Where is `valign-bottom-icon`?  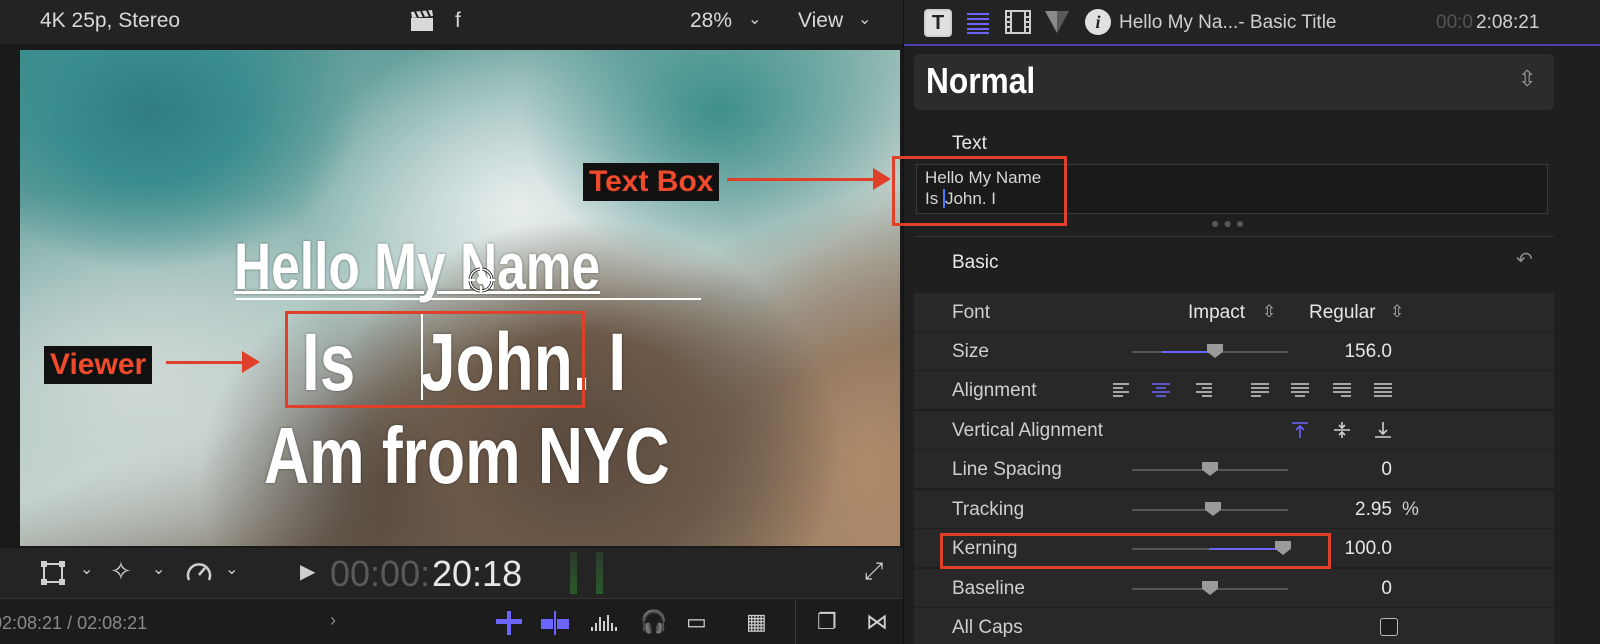 valign-bottom-icon is located at coordinates (1383, 432).